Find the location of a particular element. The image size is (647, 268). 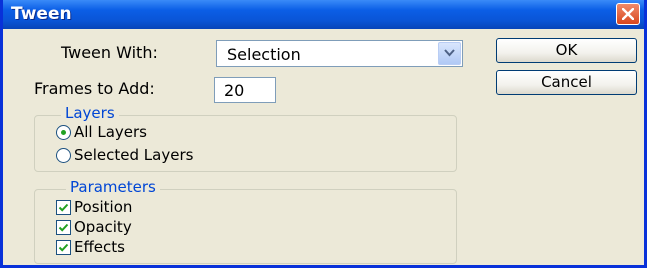

all-layers-label: All Layers is located at coordinates (110, 132).